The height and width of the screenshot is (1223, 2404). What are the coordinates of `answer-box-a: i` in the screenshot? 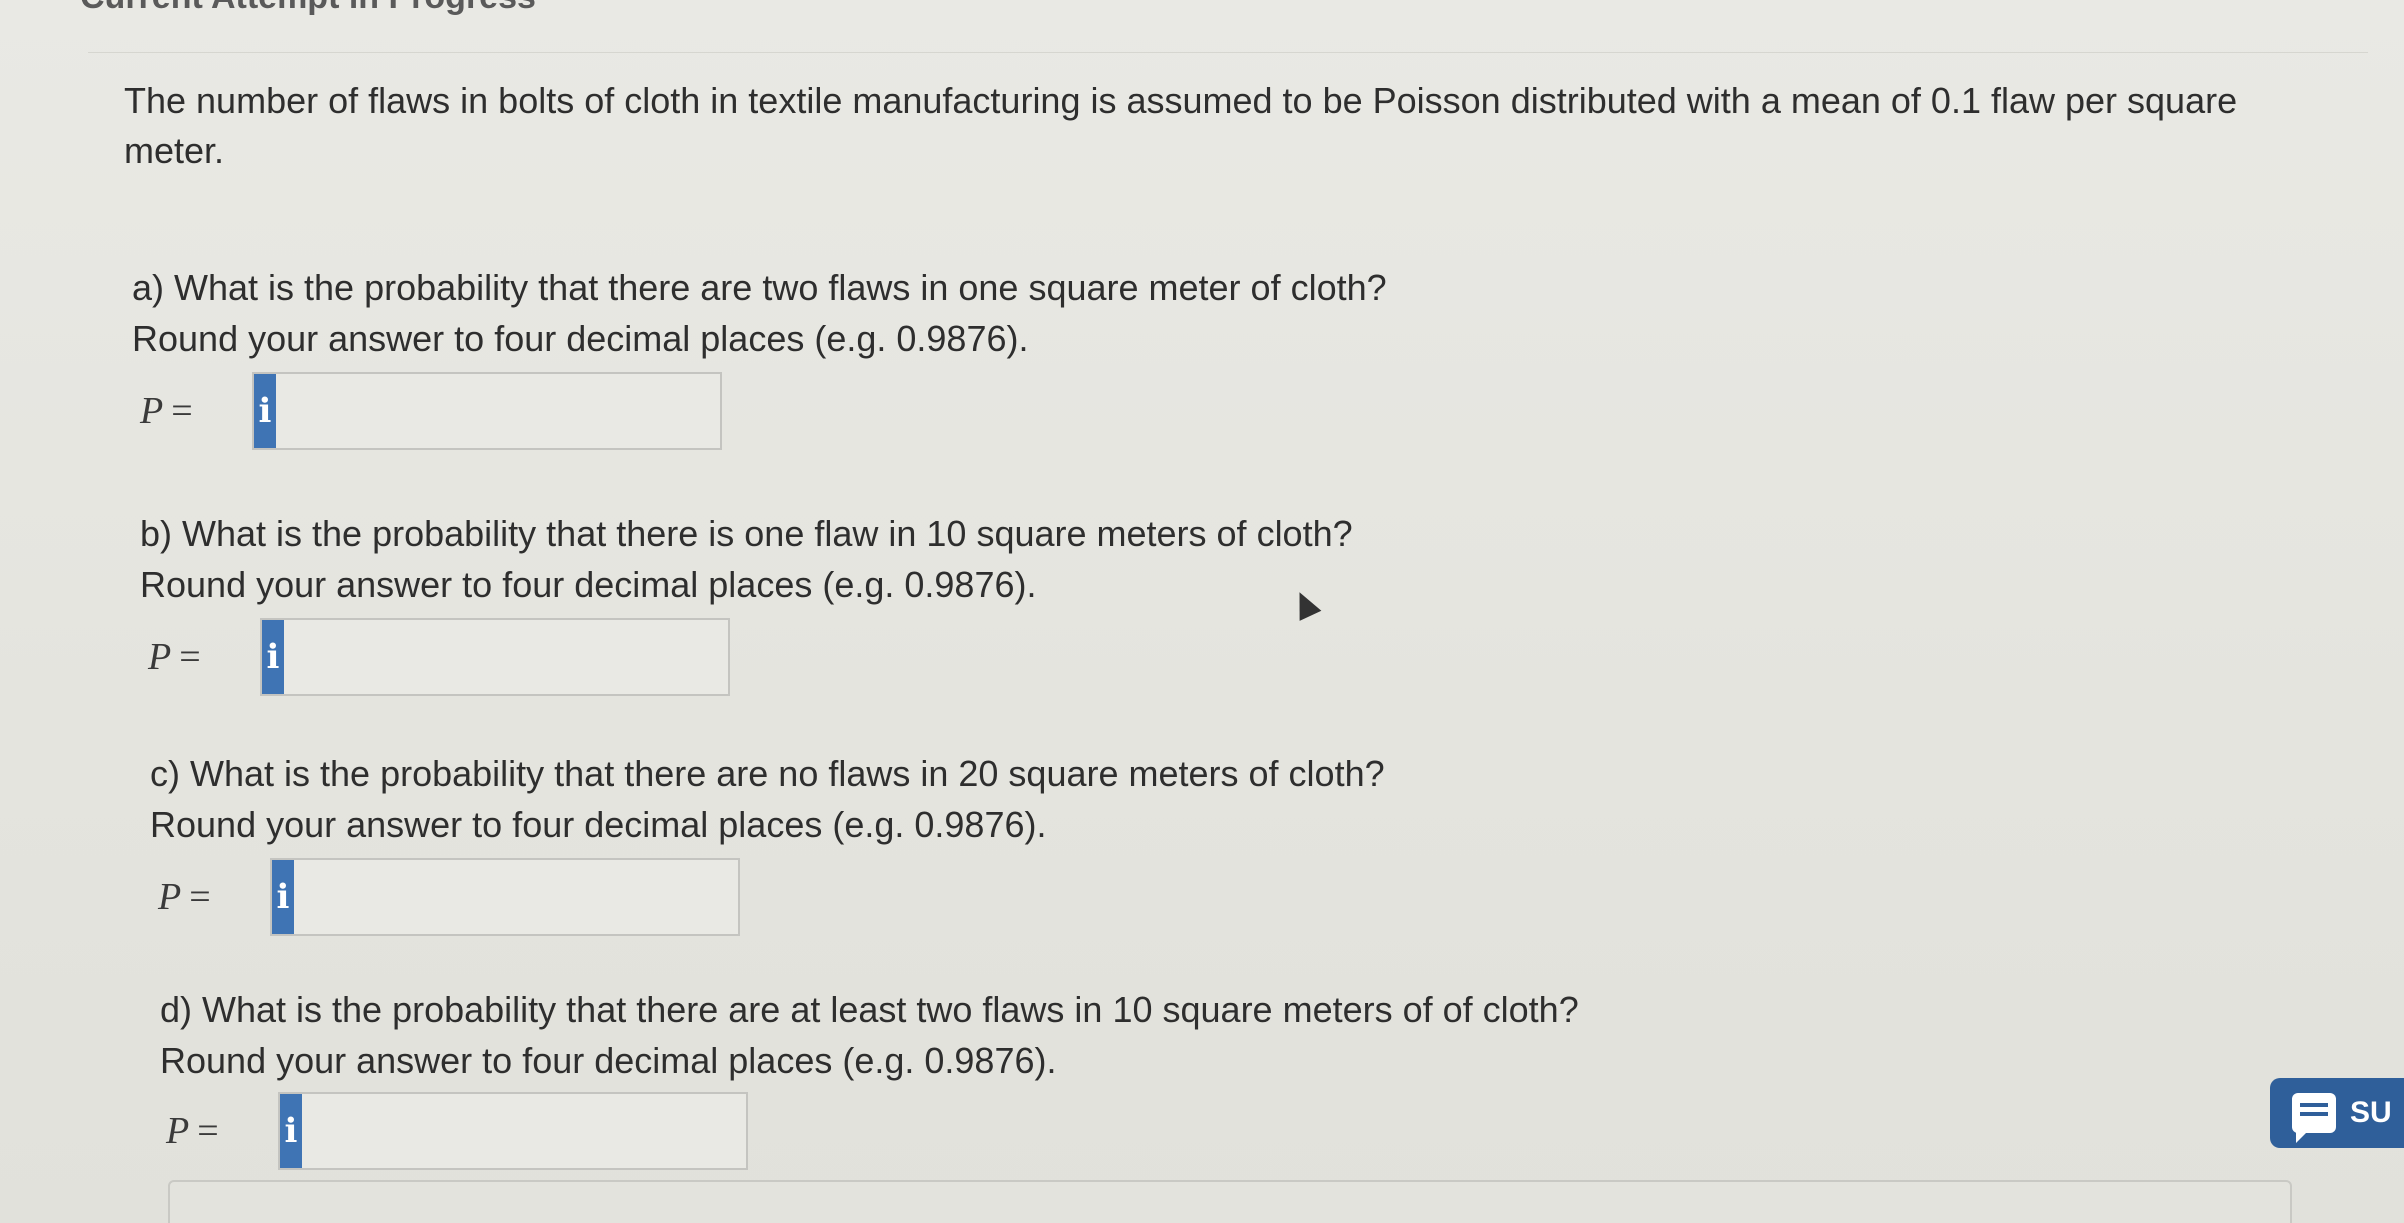 It's located at (487, 411).